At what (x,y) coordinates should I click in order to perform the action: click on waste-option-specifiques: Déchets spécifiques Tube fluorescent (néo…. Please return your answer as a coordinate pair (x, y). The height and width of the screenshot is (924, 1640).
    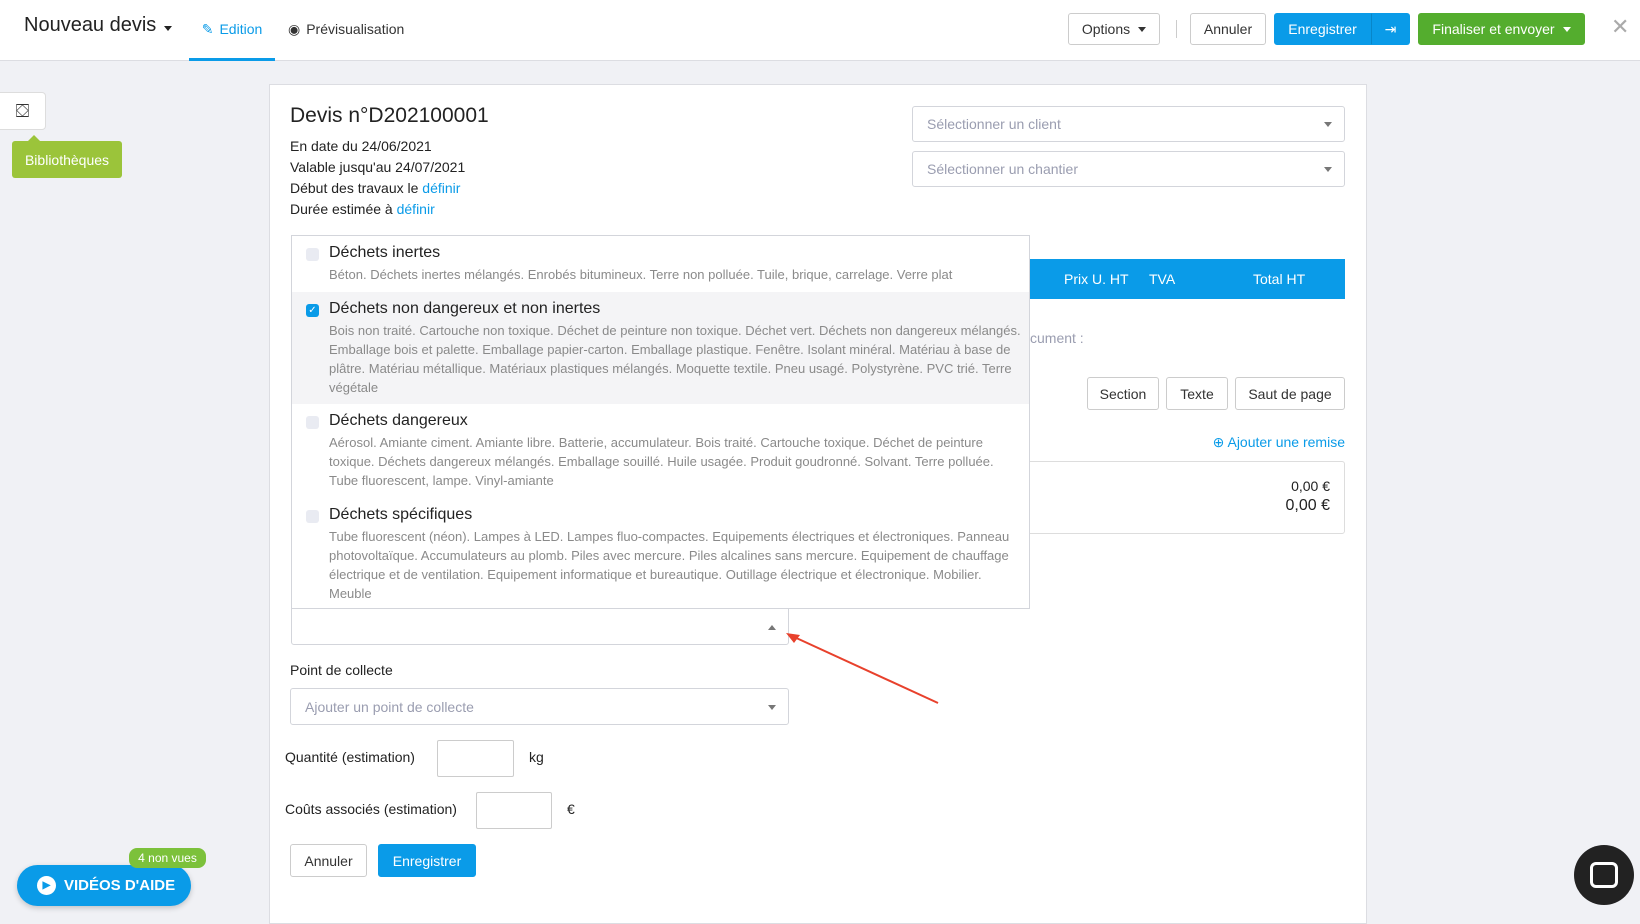
    Looking at the image, I should click on (660, 553).